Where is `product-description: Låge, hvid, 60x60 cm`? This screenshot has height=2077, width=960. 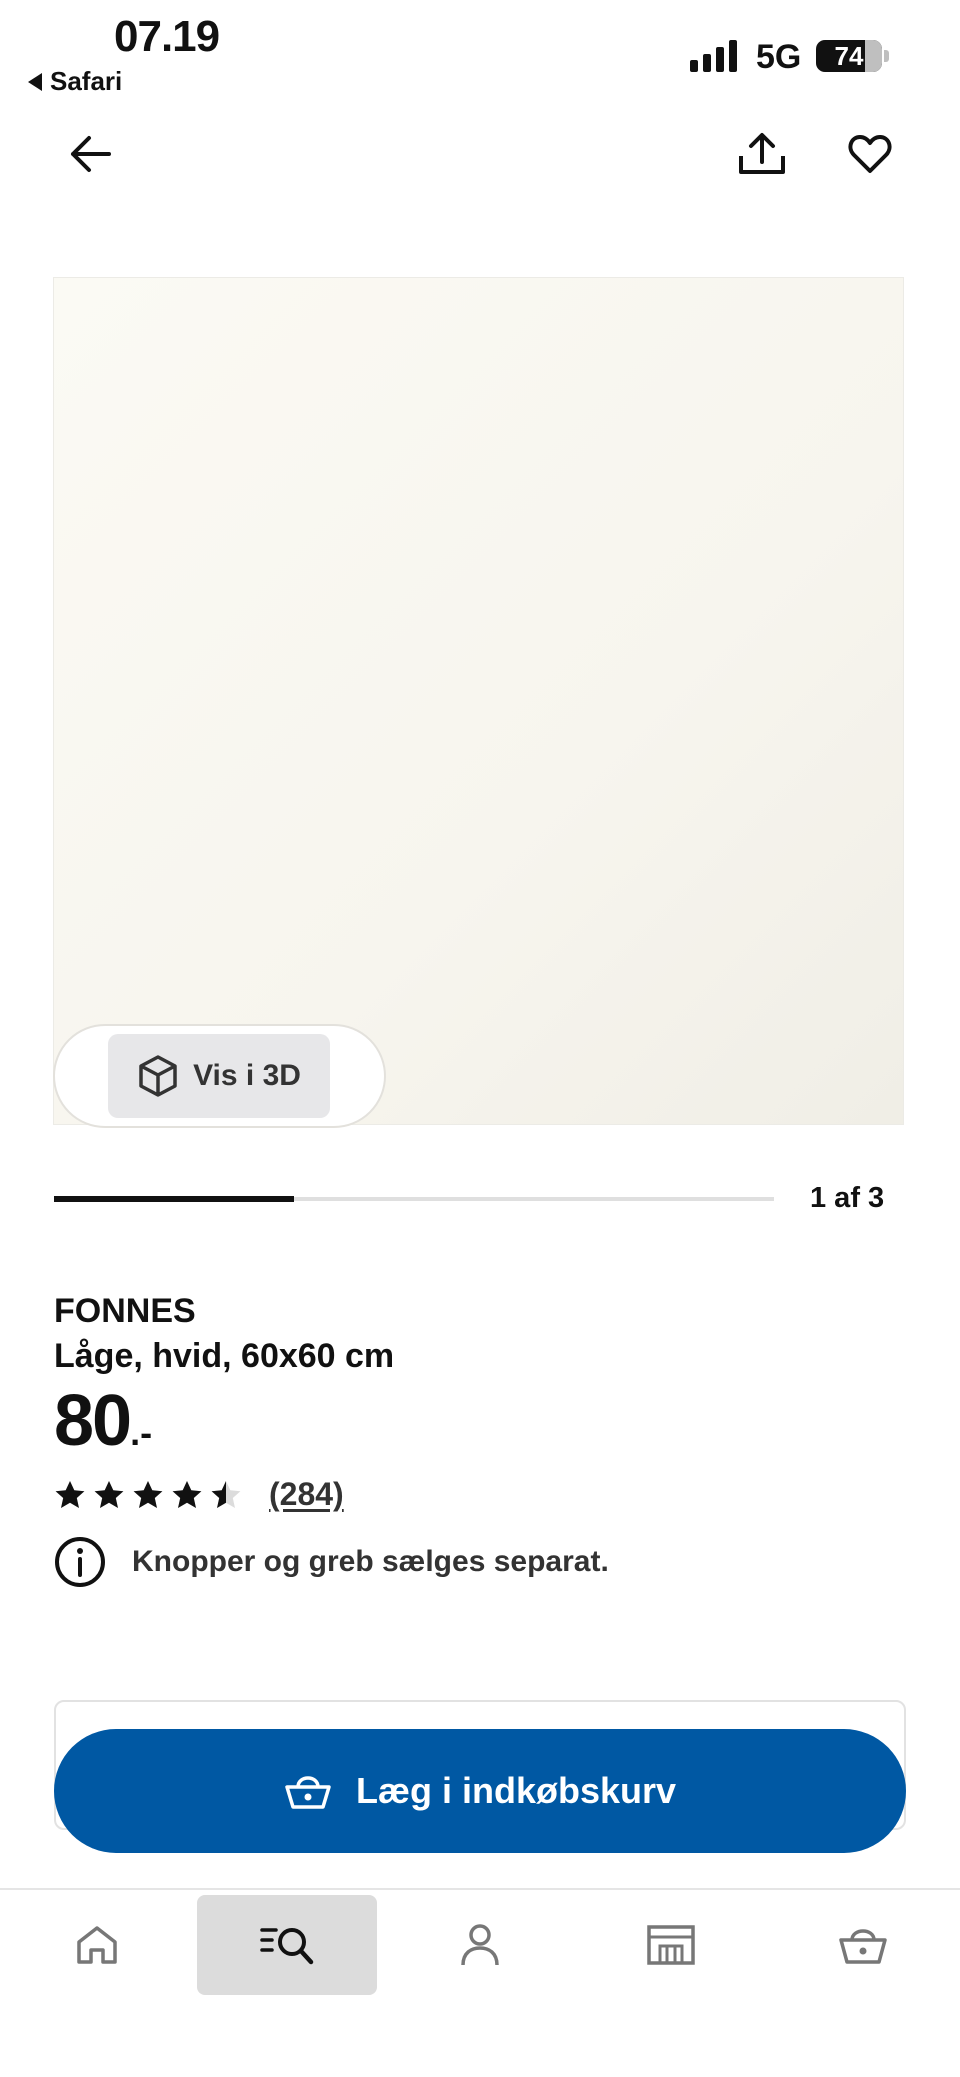 product-description: Låge, hvid, 60x60 cm is located at coordinates (224, 1356).